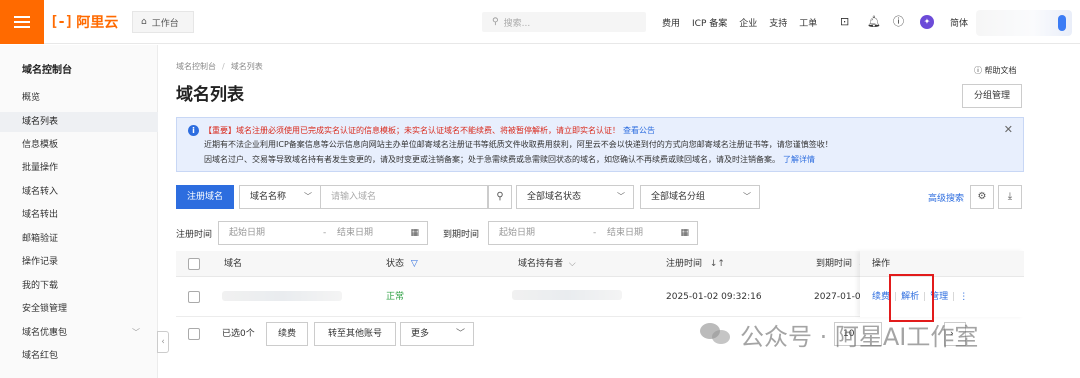  Describe the element at coordinates (572, 264) in the screenshot. I see `sort-icon: ⌵` at that location.